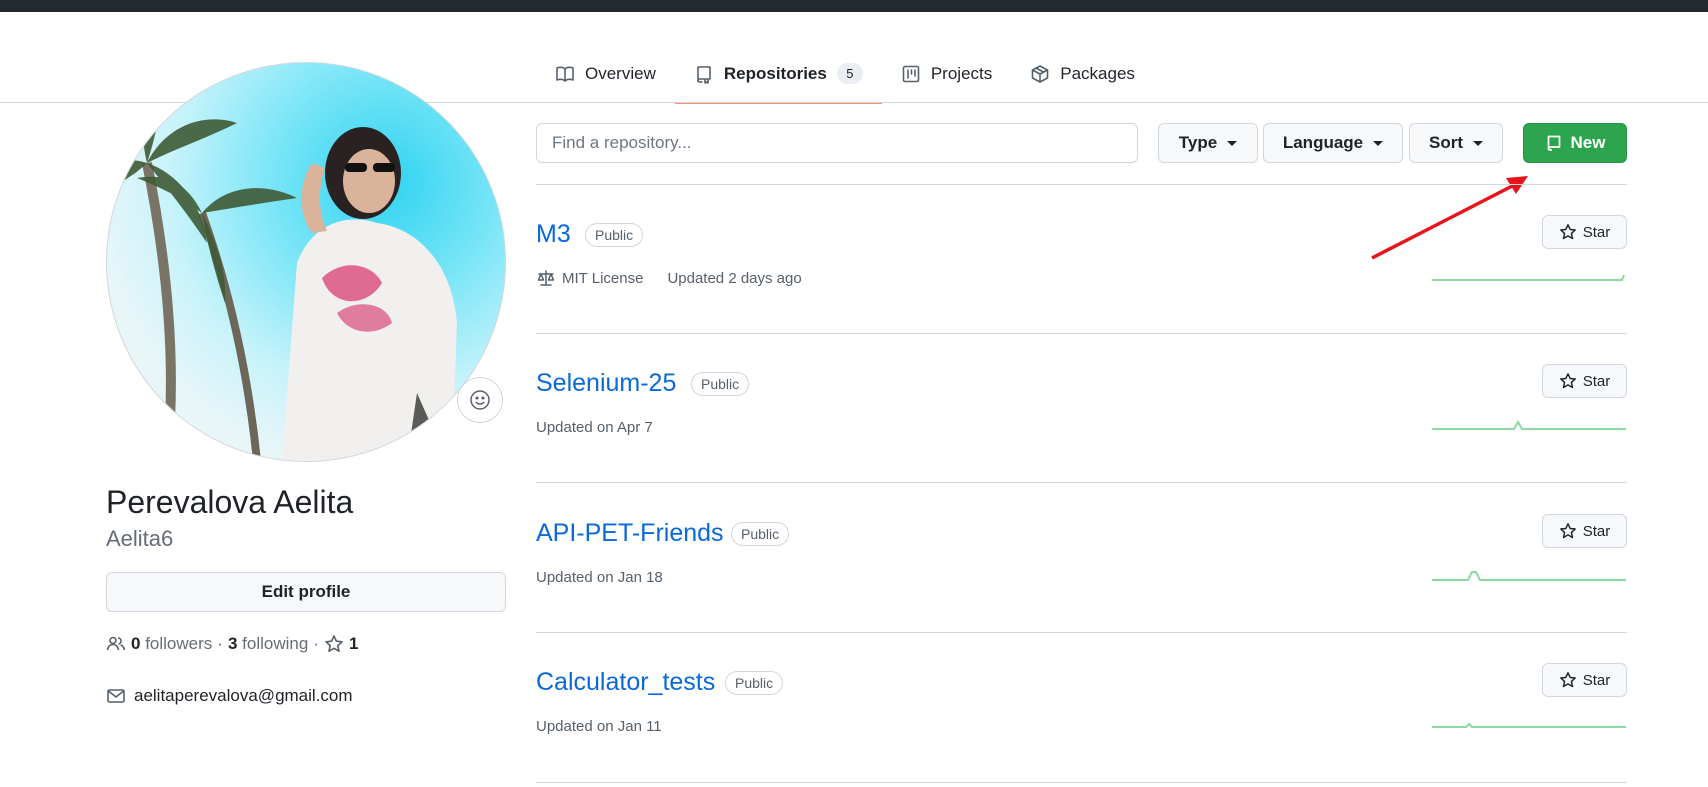 This screenshot has height=787, width=1708. What do you see at coordinates (854, 6) in the screenshot?
I see `top-header-bar` at bounding box center [854, 6].